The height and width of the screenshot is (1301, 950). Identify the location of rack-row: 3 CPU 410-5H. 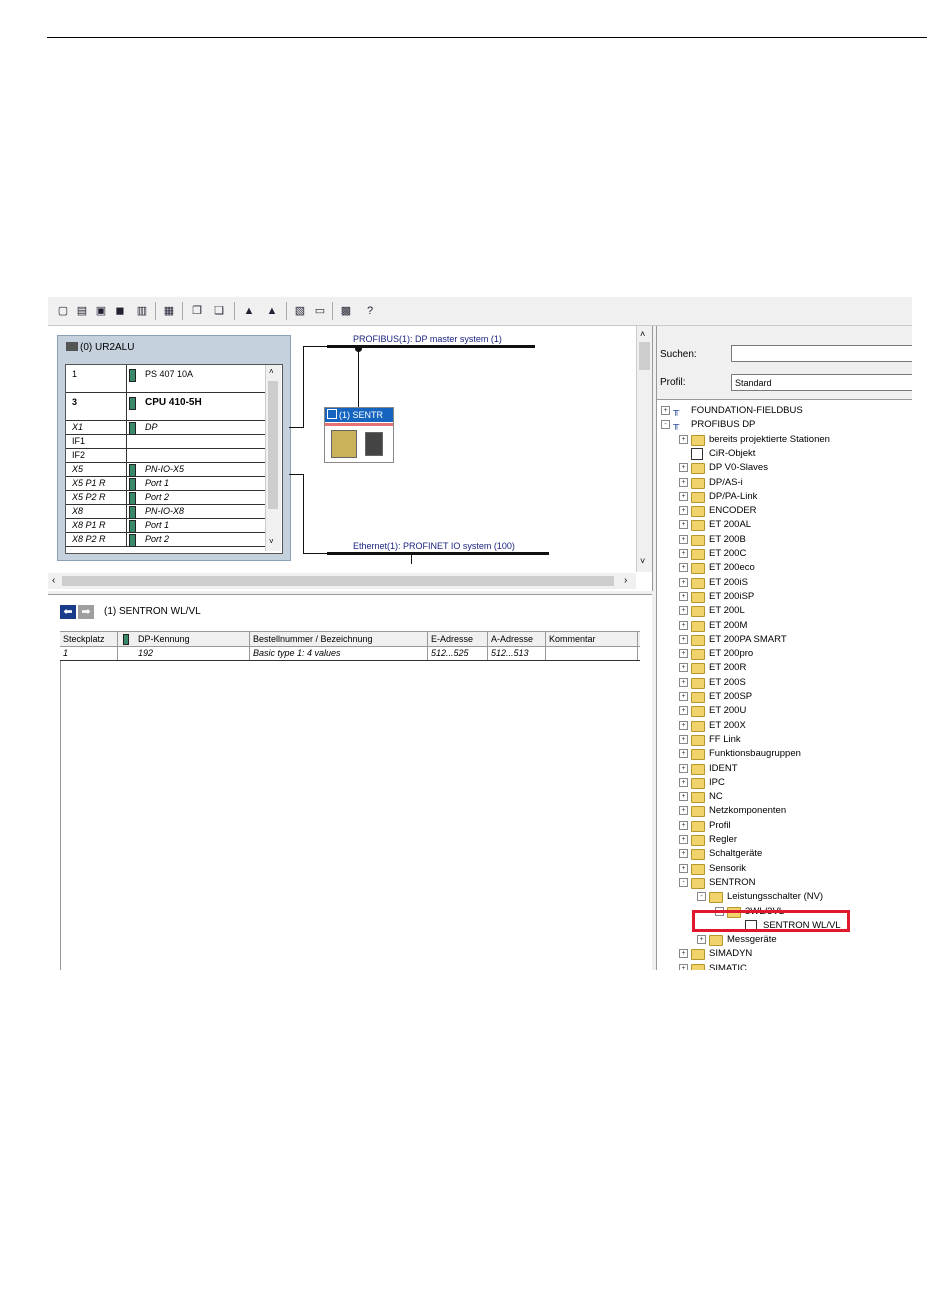
(166, 407).